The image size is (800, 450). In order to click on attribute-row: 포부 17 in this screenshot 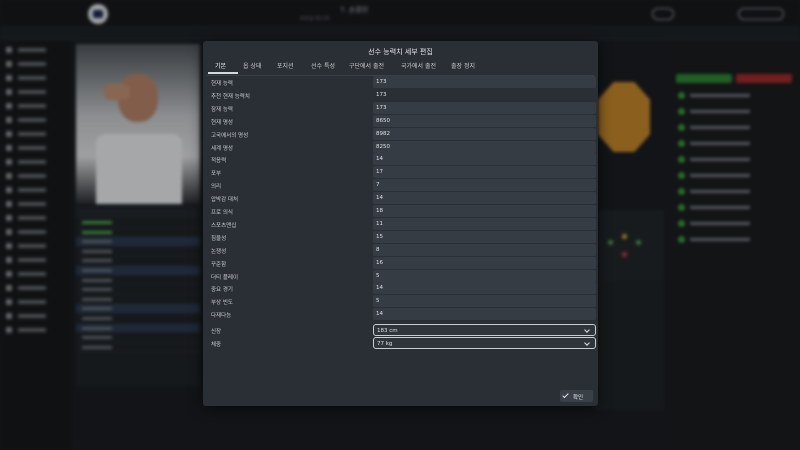, I will do `click(401, 172)`.